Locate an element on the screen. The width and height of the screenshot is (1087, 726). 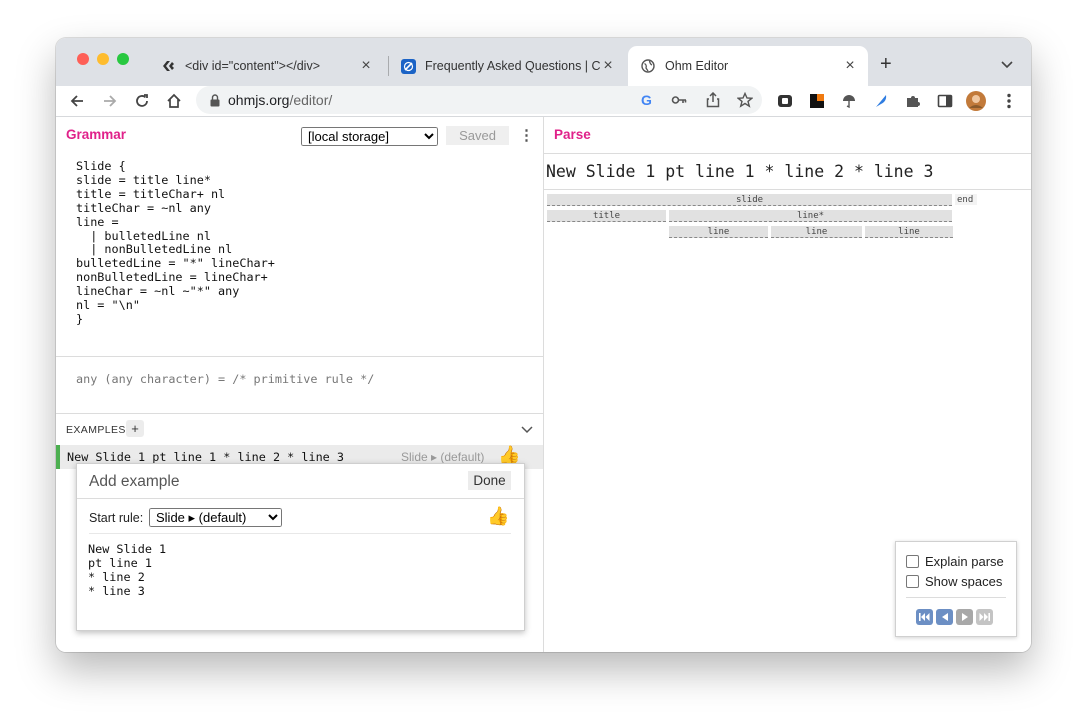
tab-ohm-editor: Ohm Editor × is located at coordinates (748, 66).